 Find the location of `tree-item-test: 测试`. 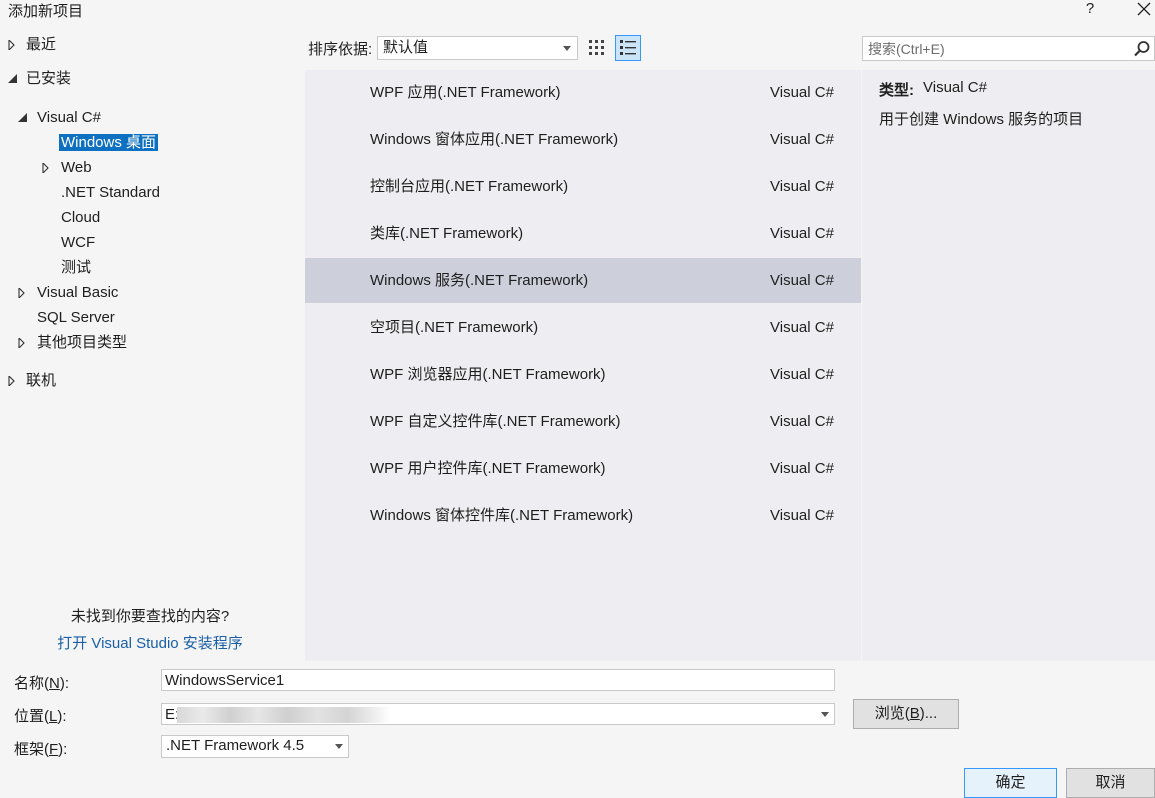

tree-item-test: 测试 is located at coordinates (76, 269).